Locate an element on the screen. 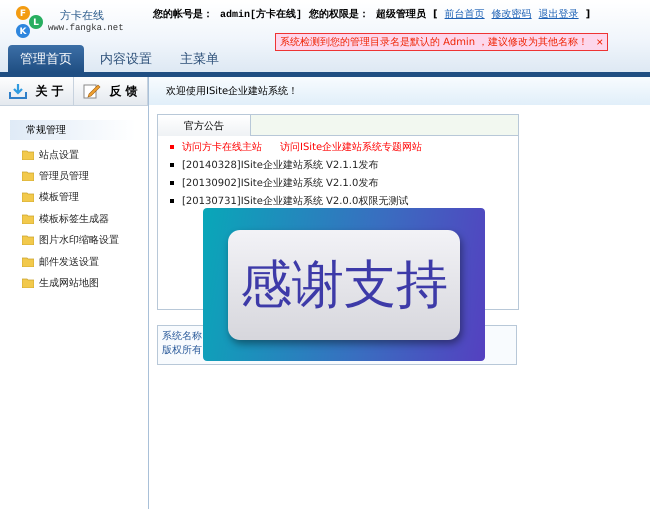  notice-tab: 官方公告 is located at coordinates (204, 125).